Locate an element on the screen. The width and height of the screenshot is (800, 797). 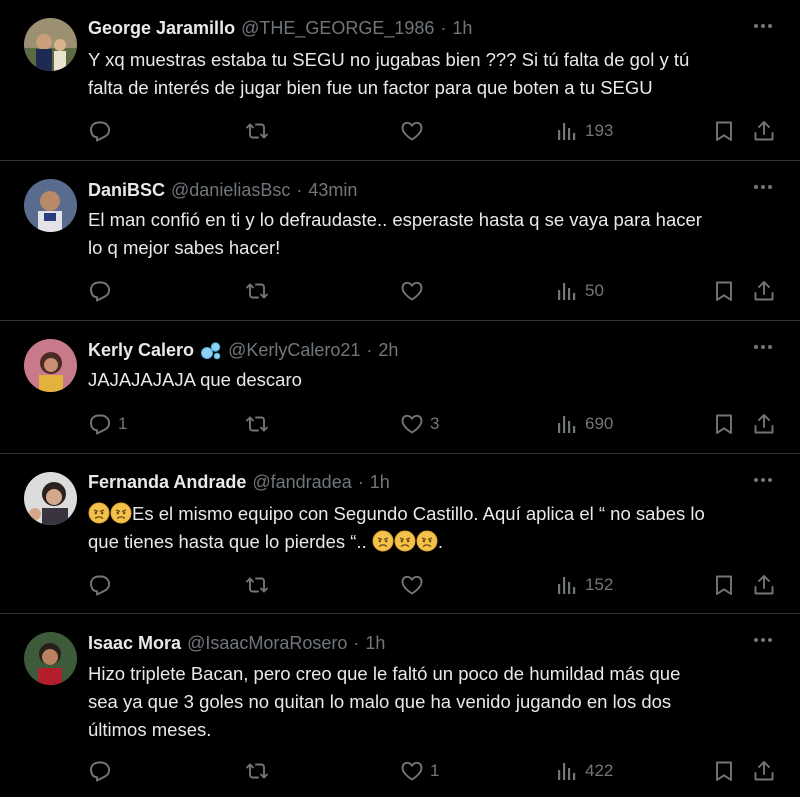
author-handle: @fandradea is located at coordinates (301, 482).